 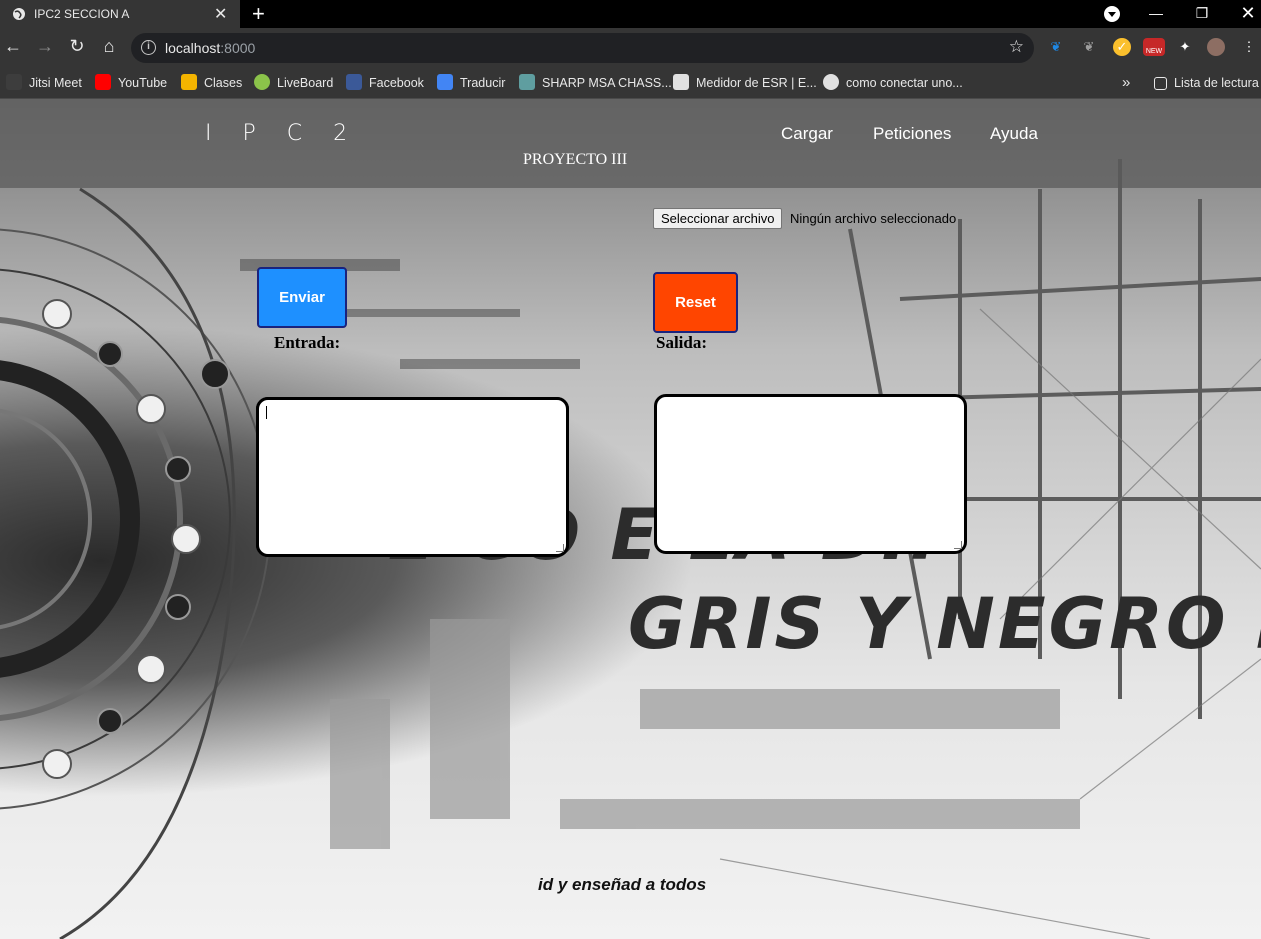 What do you see at coordinates (445, 82) in the screenshot?
I see `translate-icon` at bounding box center [445, 82].